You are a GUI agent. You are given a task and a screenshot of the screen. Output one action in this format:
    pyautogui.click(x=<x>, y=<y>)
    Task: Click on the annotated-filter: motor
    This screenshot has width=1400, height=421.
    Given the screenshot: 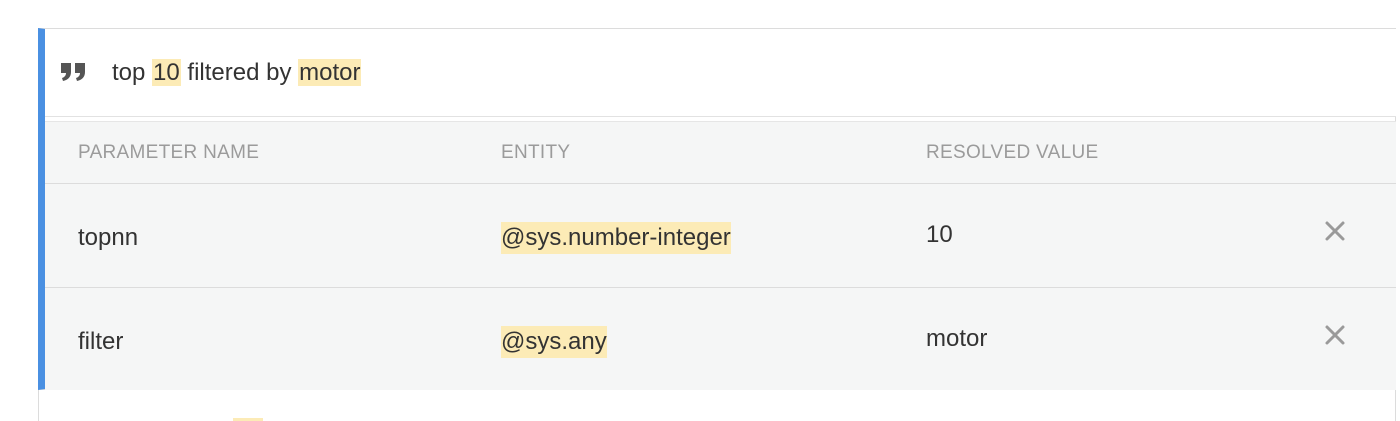 What is the action you would take?
    pyautogui.click(x=330, y=72)
    